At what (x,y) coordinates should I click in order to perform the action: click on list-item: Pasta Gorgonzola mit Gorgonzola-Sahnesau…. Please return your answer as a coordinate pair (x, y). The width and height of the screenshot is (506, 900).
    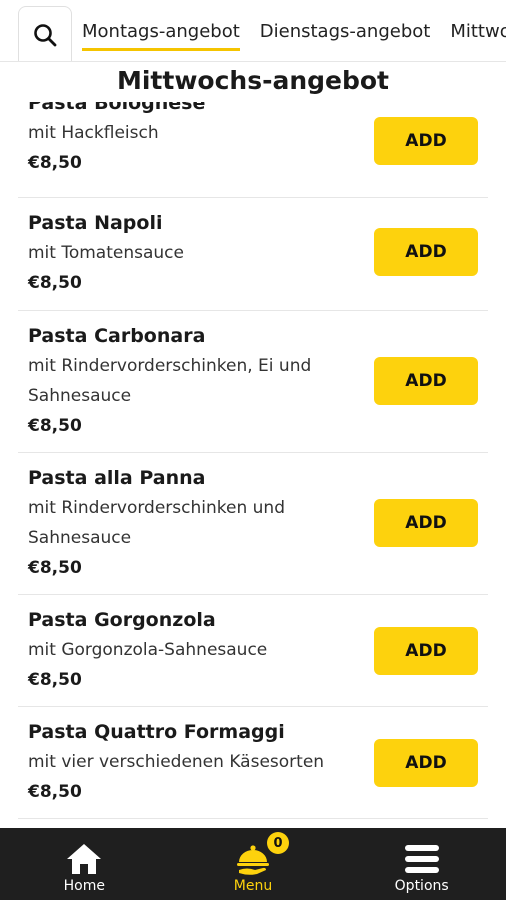
    Looking at the image, I should click on (253, 651).